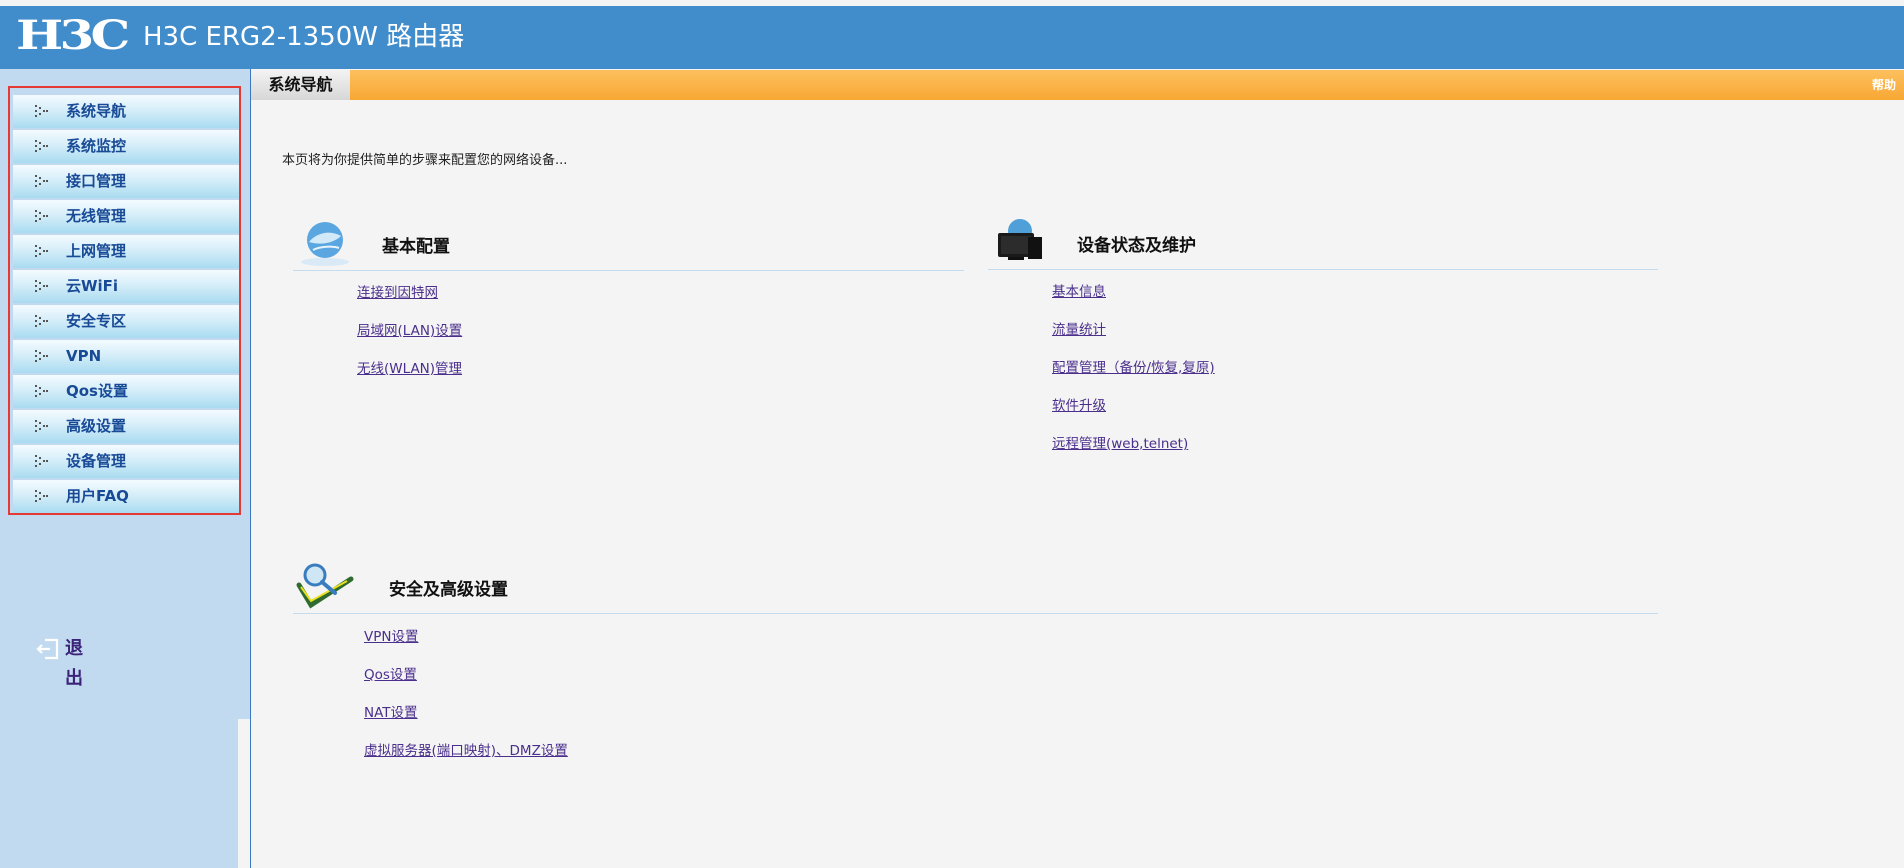 This screenshot has height=868, width=1904. I want to click on sidebar-item-user-faq: 用户FAQ, so click(126, 496).